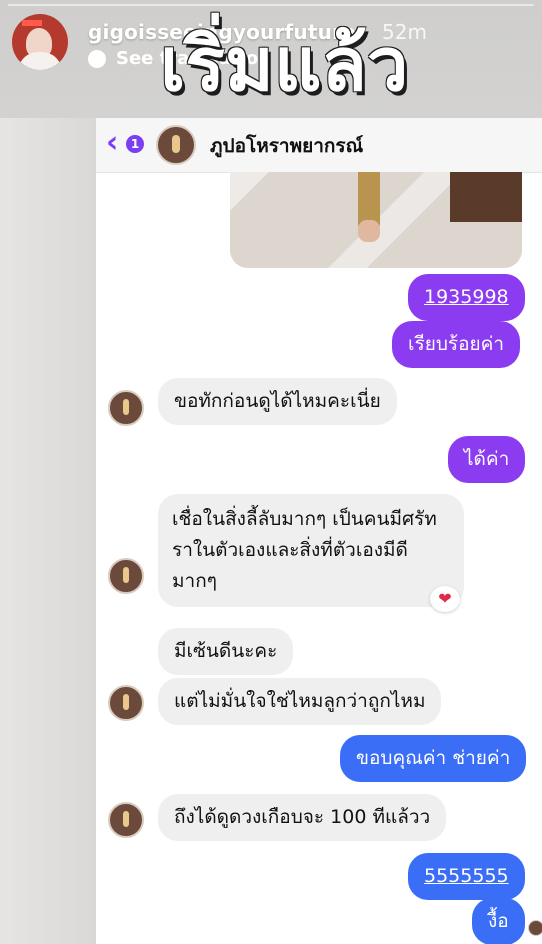 The width and height of the screenshot is (542, 944). I want to click on message-text: งื้อ, so click(498, 921).